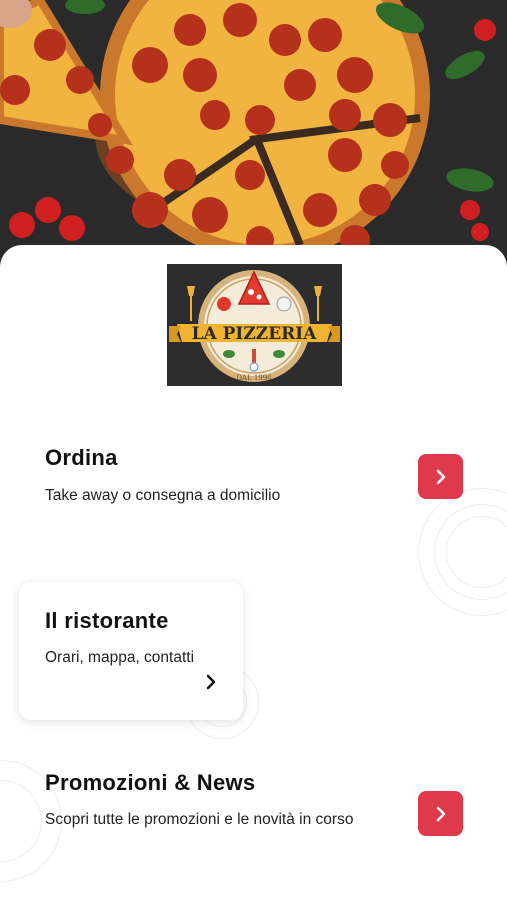  I want to click on ristorante-card: Il ristorante Orari, mappa, contatti, so click(131, 651).